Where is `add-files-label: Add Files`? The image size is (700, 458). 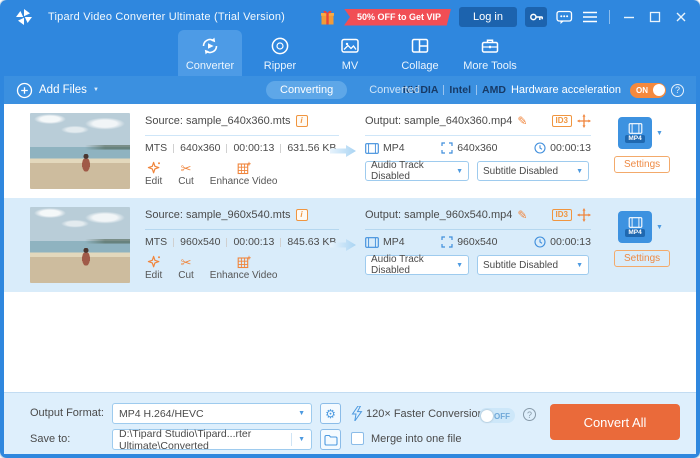 add-files-label: Add Files is located at coordinates (63, 90).